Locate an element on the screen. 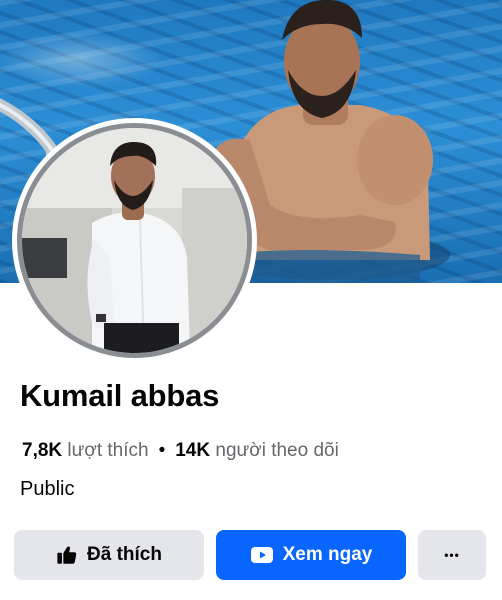 Image resolution: width=502 pixels, height=600 pixels. watch-now-button: Xem ngay is located at coordinates (311, 555).